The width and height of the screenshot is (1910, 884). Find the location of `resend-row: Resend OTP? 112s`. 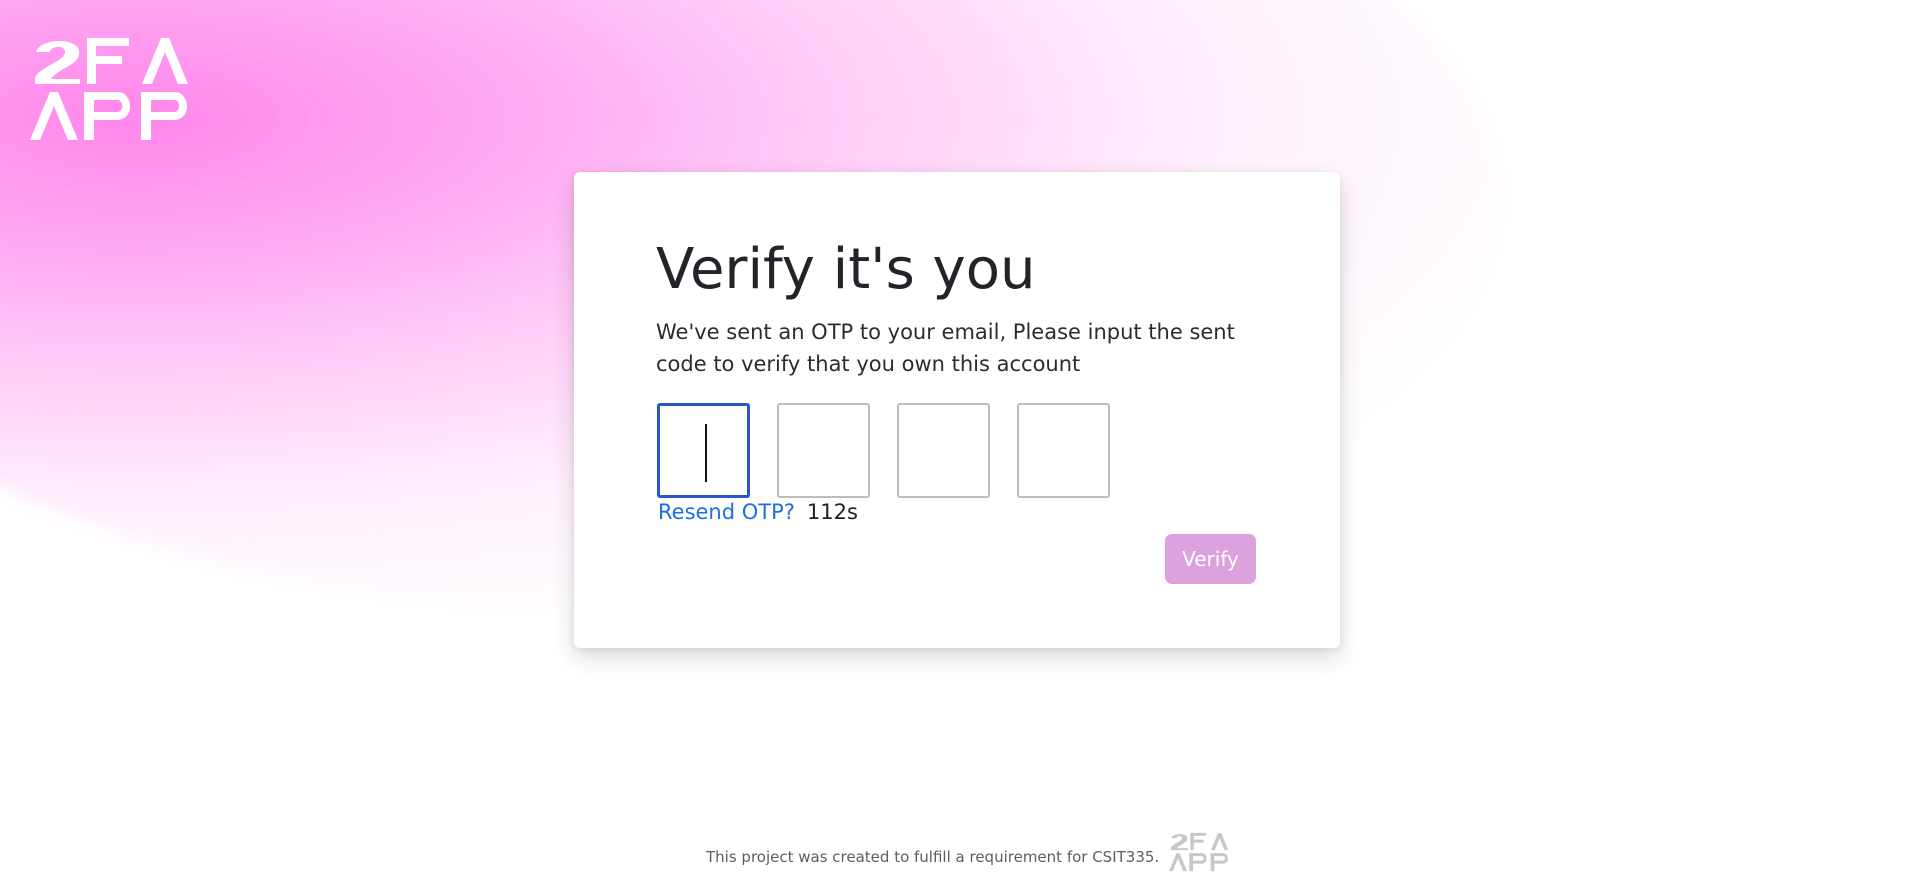

resend-row: Resend OTP? 112s is located at coordinates (758, 512).